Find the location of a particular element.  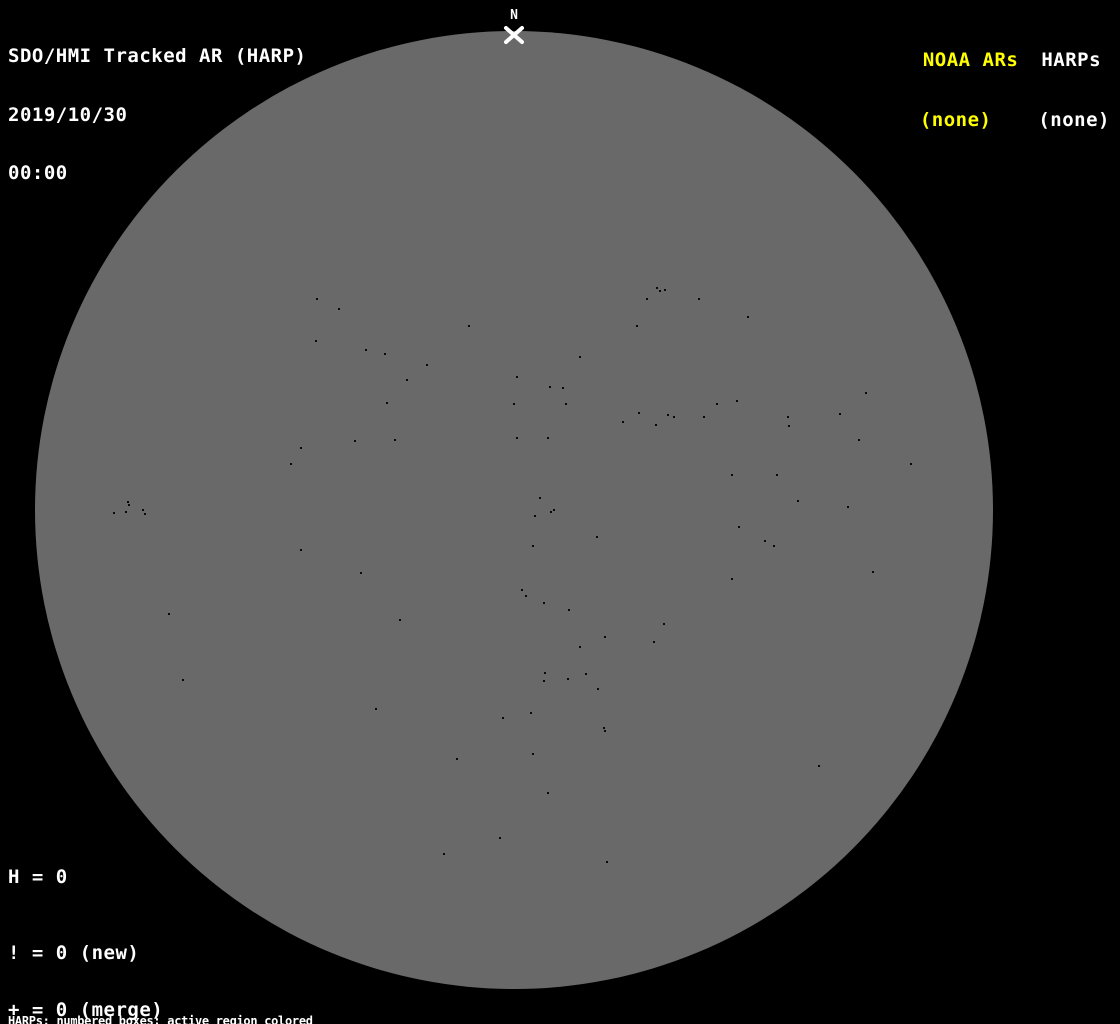

harp-count-line: H = 0 is located at coordinates (38, 877).